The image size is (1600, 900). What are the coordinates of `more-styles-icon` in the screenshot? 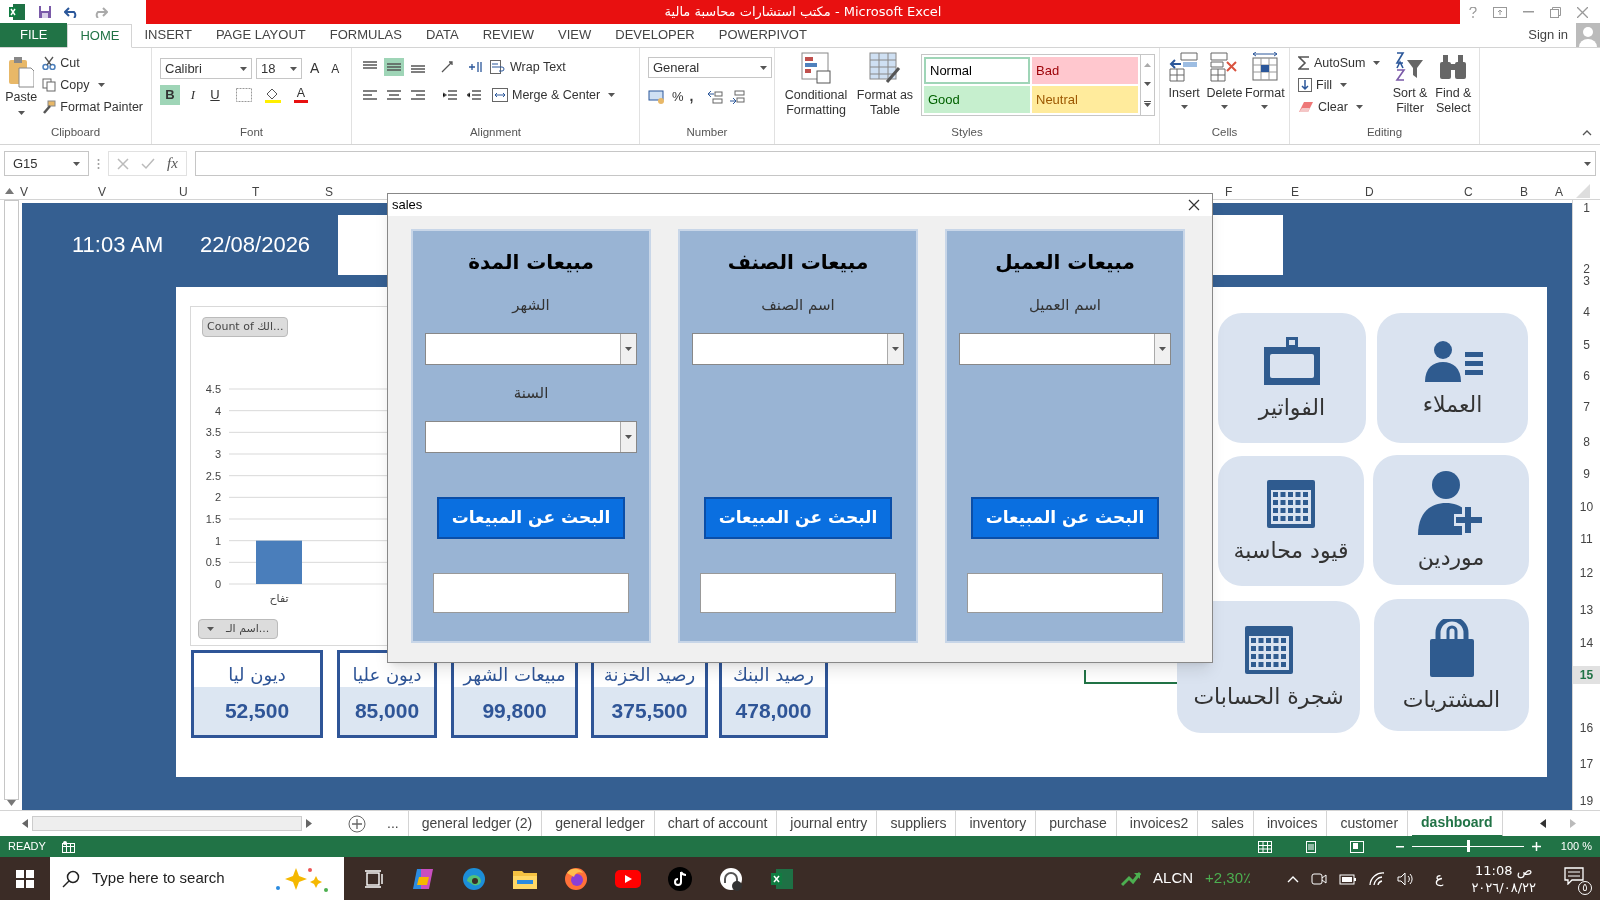 It's located at (1147, 104).